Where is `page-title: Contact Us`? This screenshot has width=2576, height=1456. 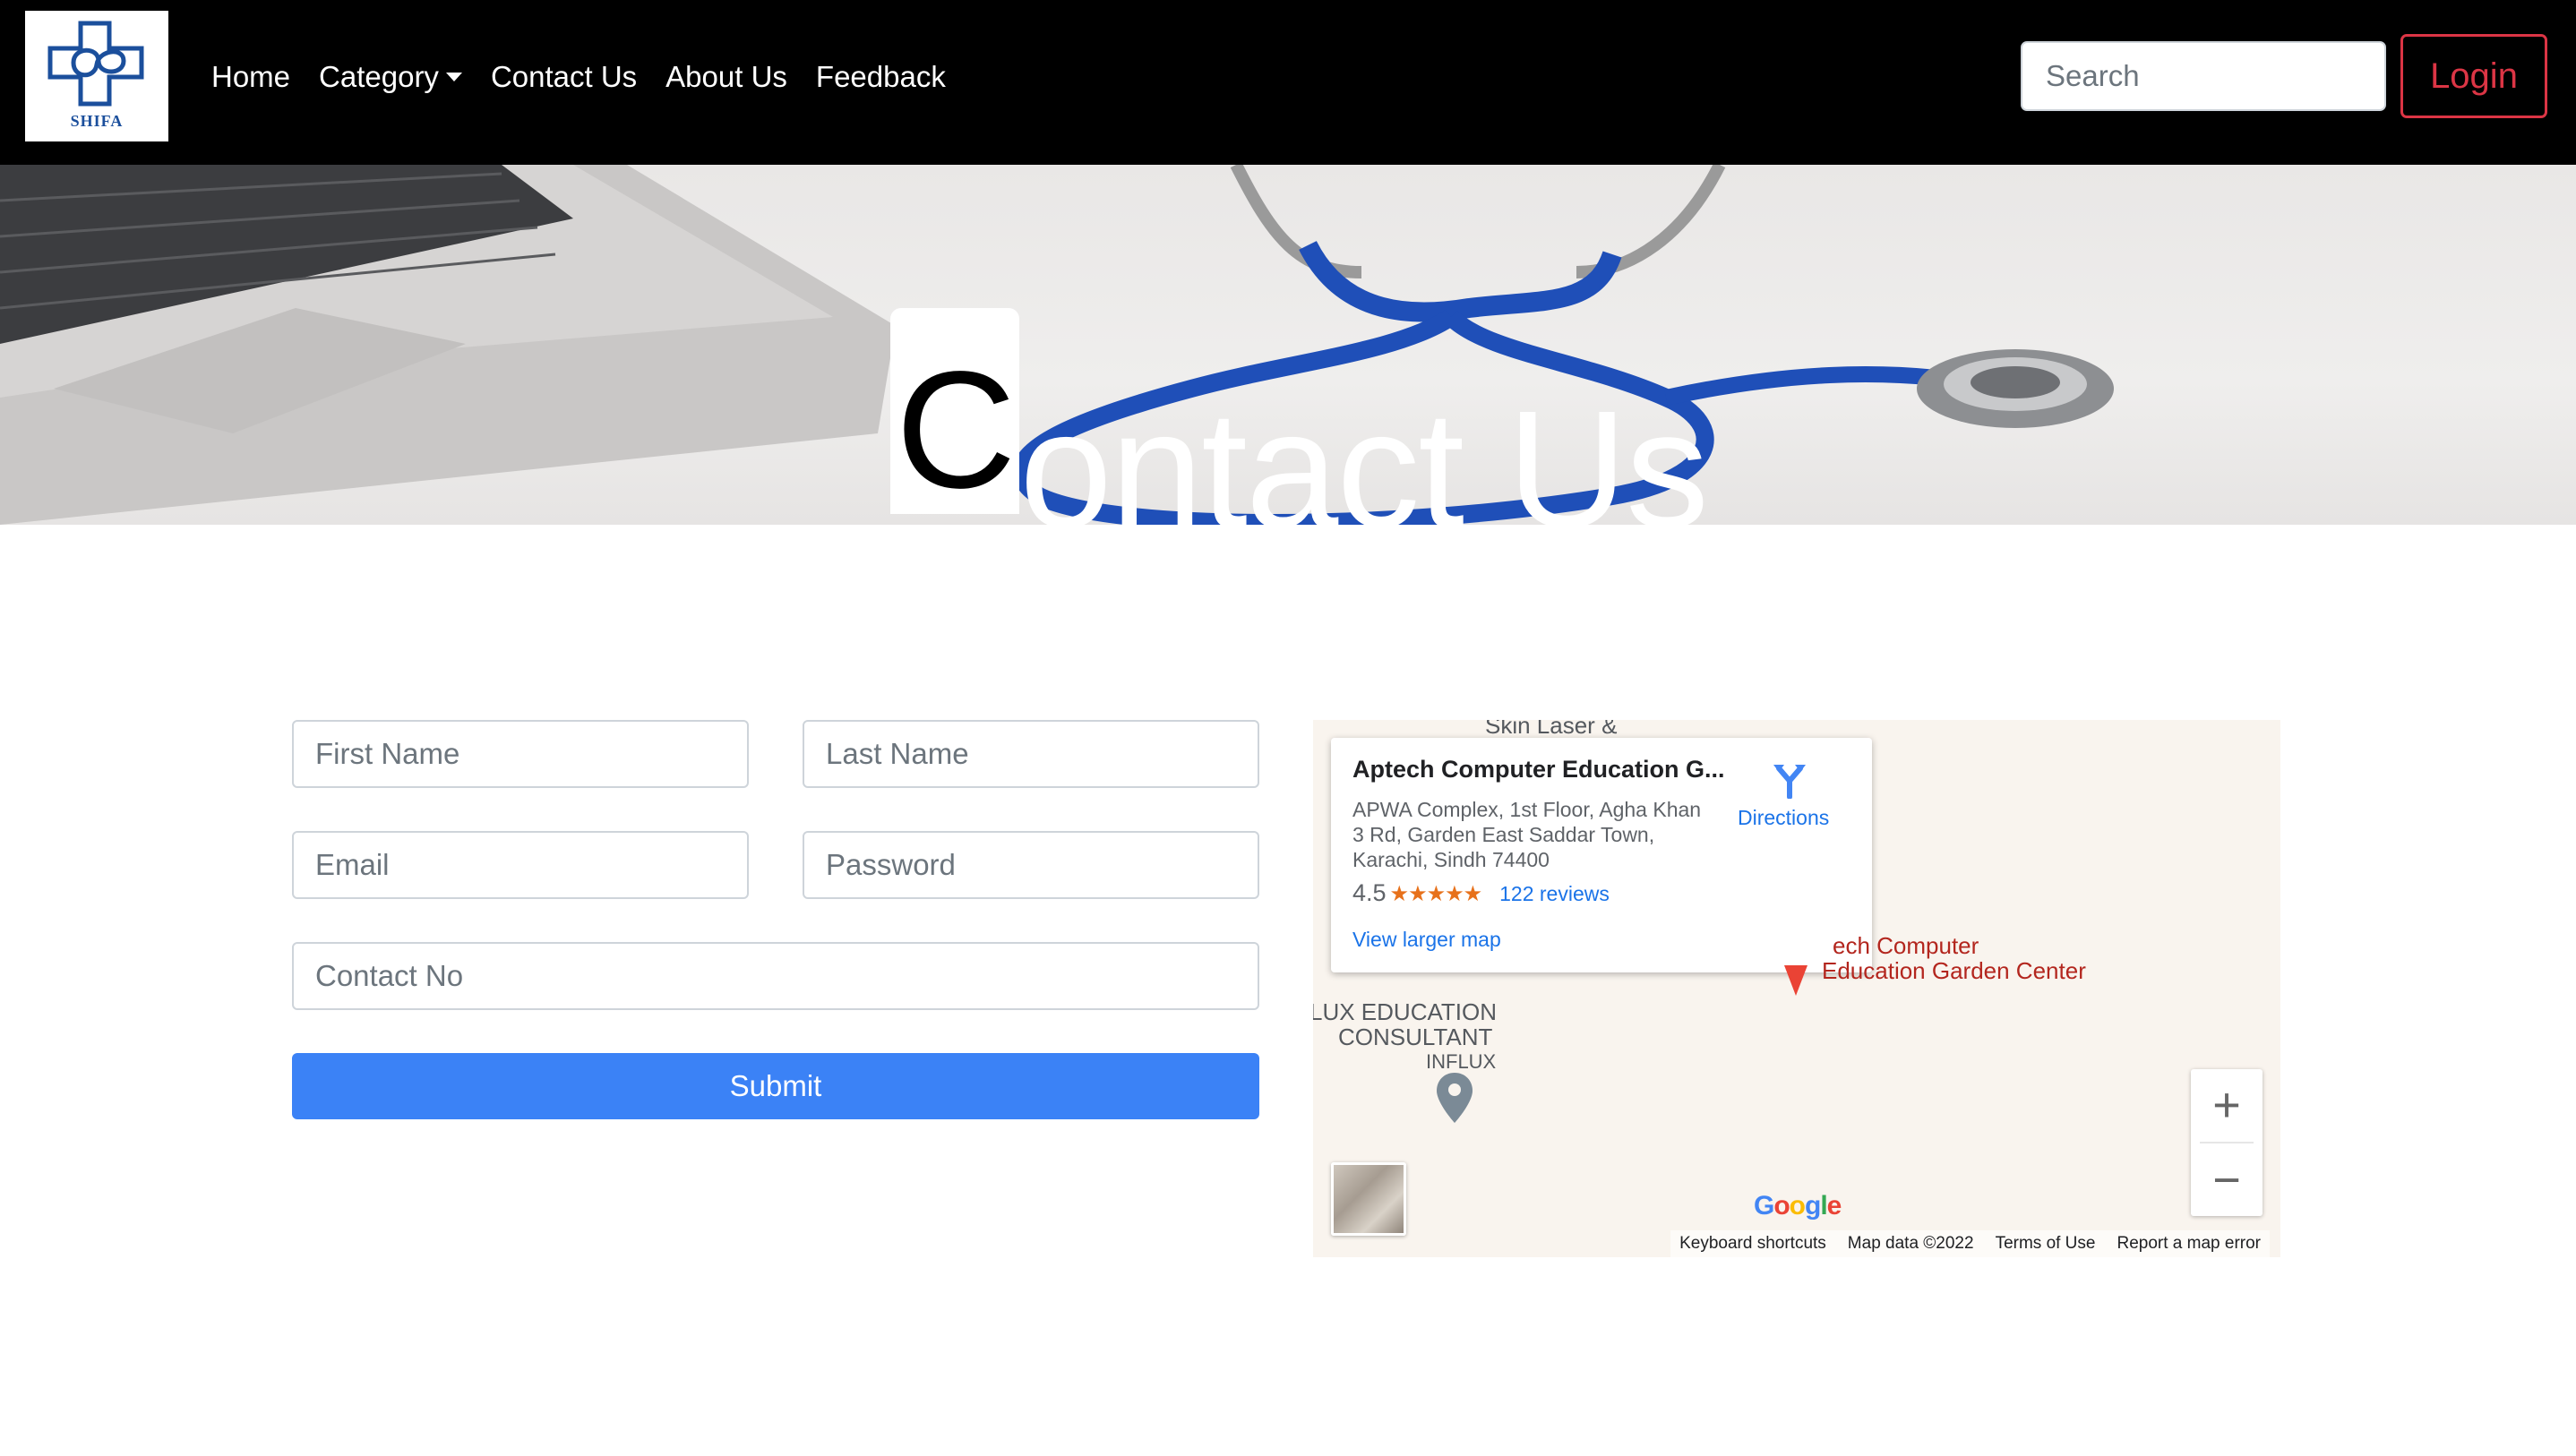 page-title: Contact Us is located at coordinates (1299, 417).